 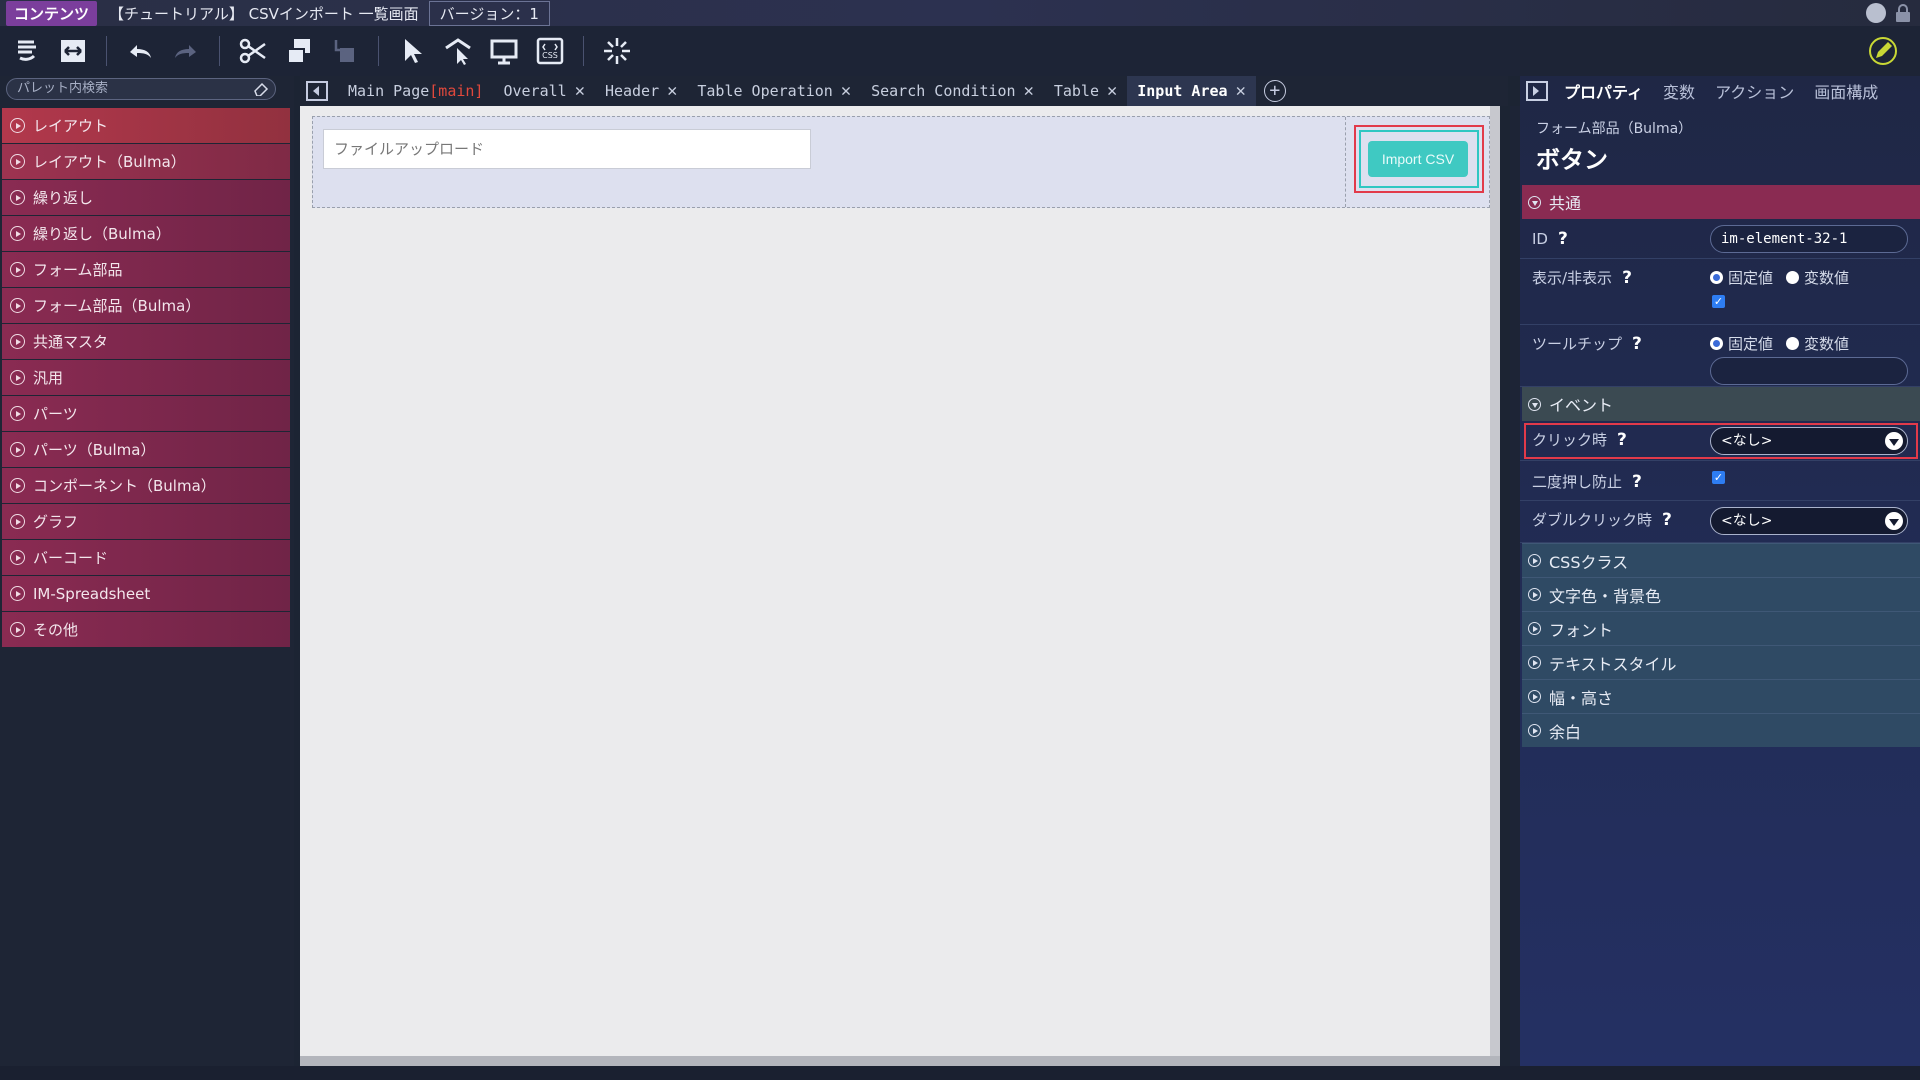 What do you see at coordinates (641, 91) in the screenshot?
I see `tab-header: Header ✕` at bounding box center [641, 91].